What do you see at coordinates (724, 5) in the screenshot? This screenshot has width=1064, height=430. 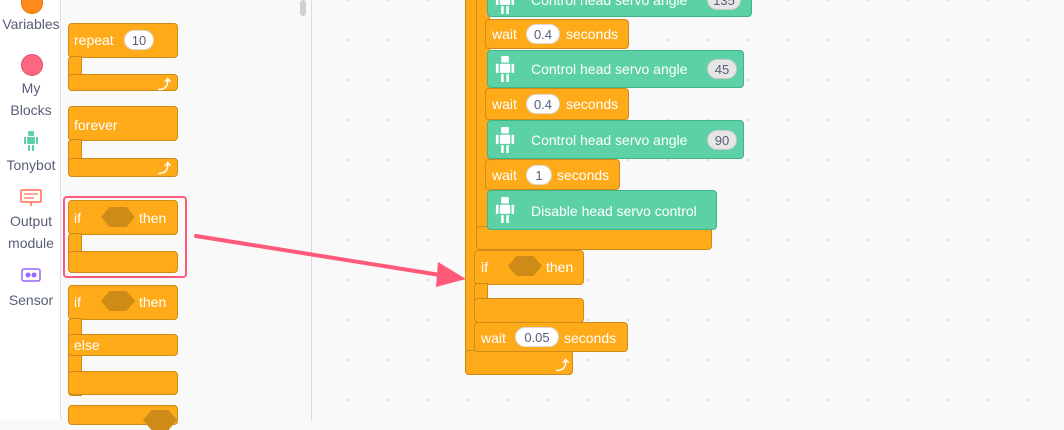 I see `angle-input: 135` at bounding box center [724, 5].